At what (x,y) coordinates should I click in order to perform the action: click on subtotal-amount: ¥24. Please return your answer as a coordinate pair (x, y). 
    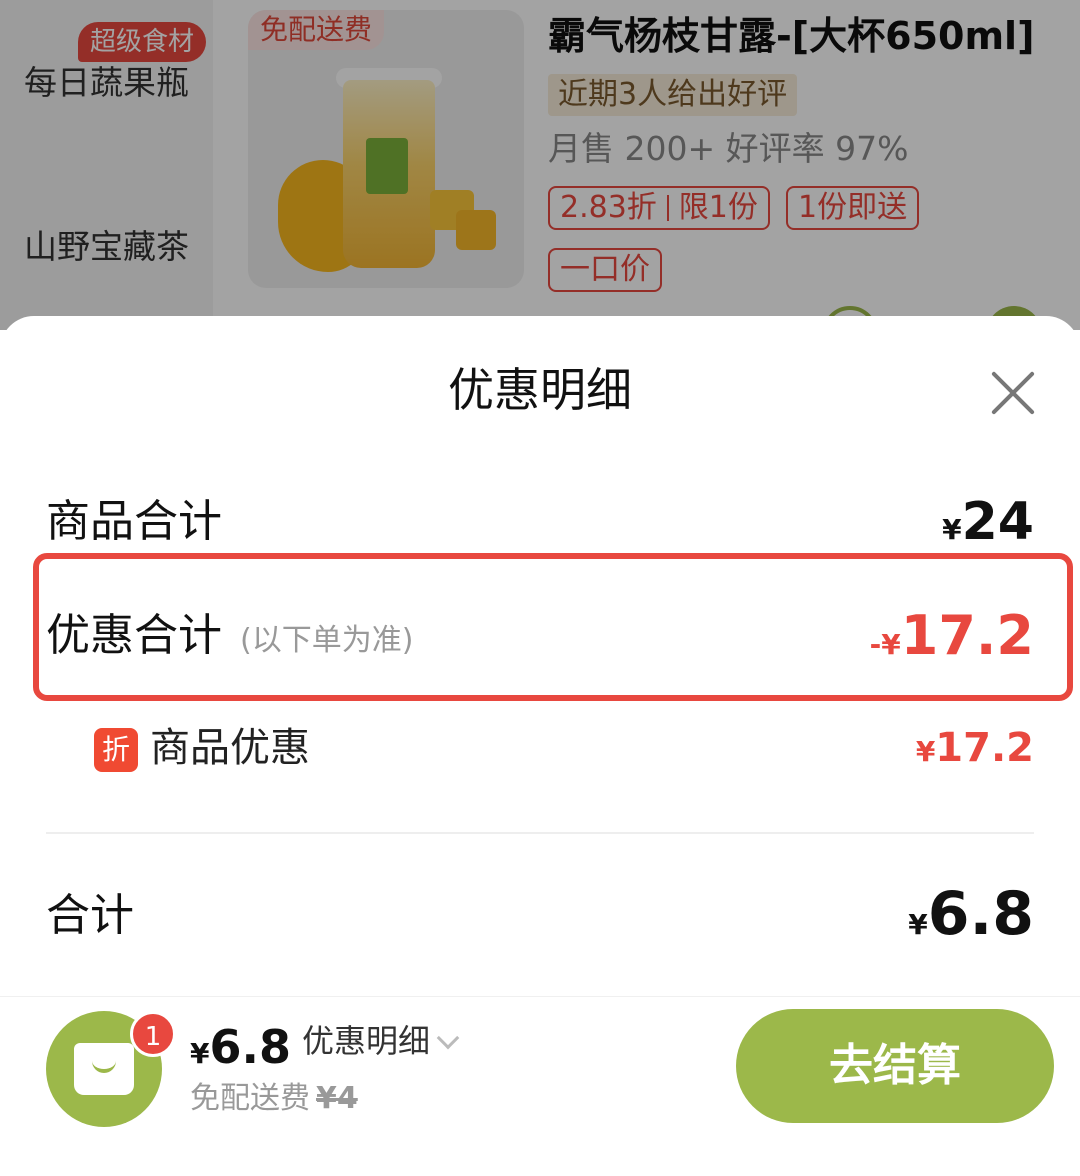
    Looking at the image, I should click on (988, 526).